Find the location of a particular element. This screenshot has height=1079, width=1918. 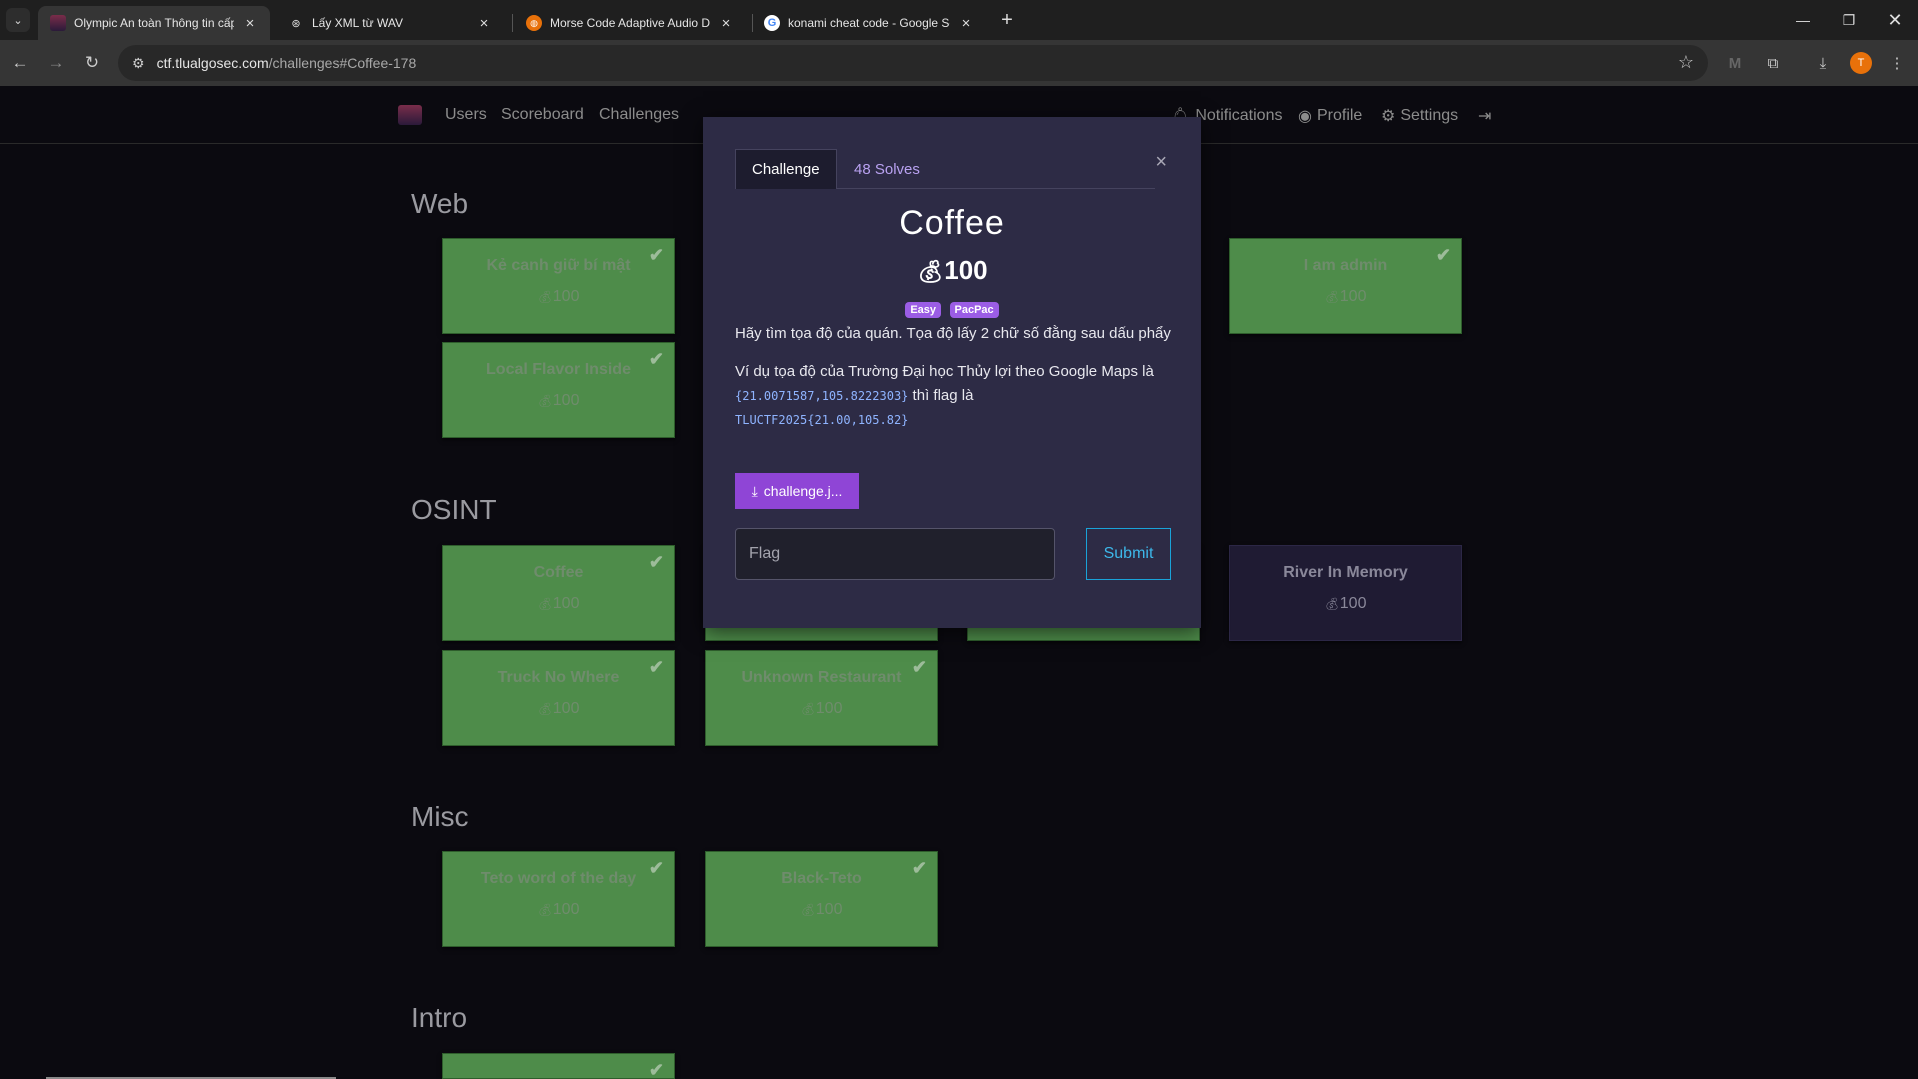

tab-title: Olympic An toàn Thông tin cấp is located at coordinates (154, 23).